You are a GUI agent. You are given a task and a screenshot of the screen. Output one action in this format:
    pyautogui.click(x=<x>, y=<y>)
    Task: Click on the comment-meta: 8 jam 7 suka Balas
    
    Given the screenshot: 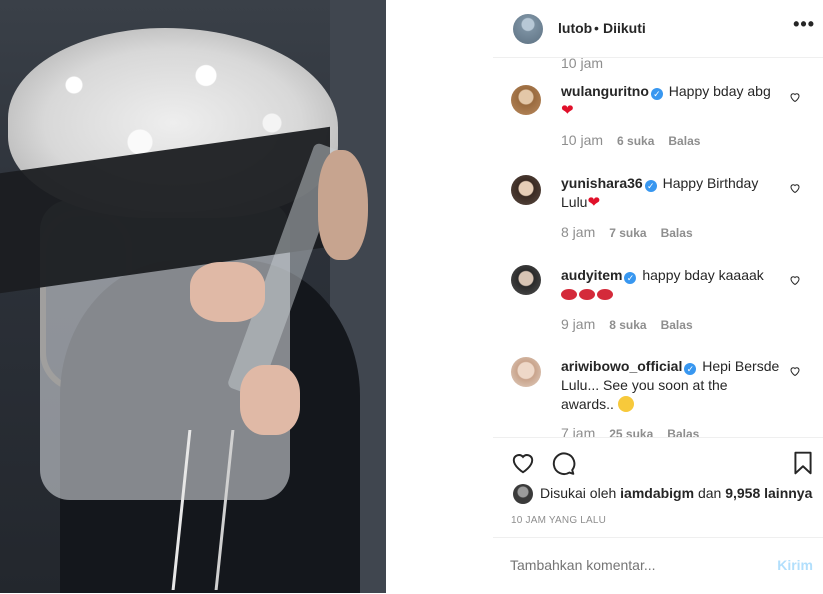 What is the action you would take?
    pyautogui.click(x=627, y=232)
    